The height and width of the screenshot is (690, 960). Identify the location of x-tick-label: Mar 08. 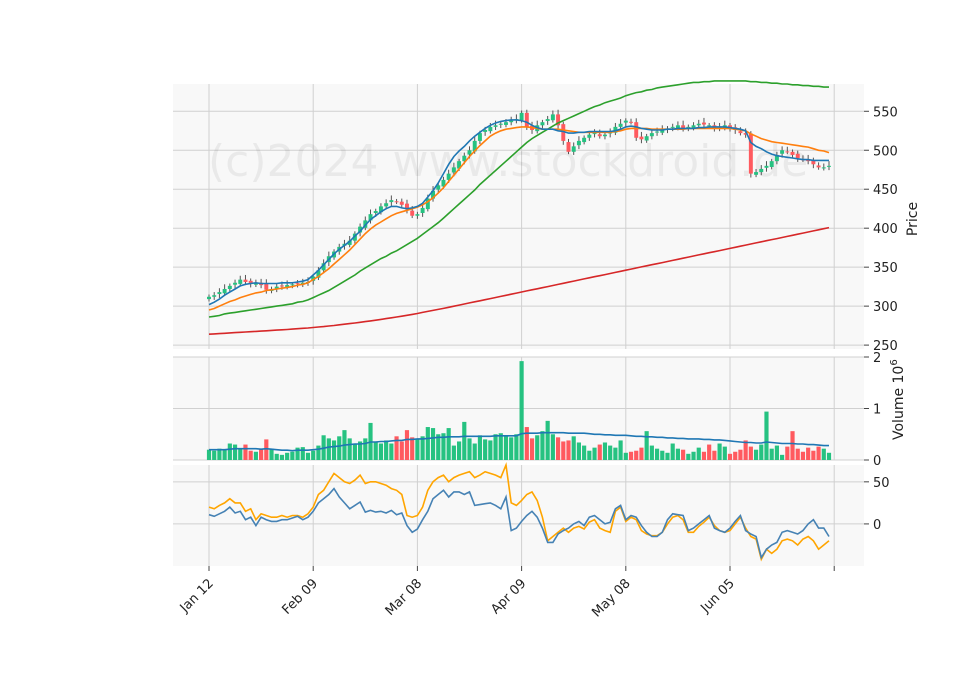
(404, 597).